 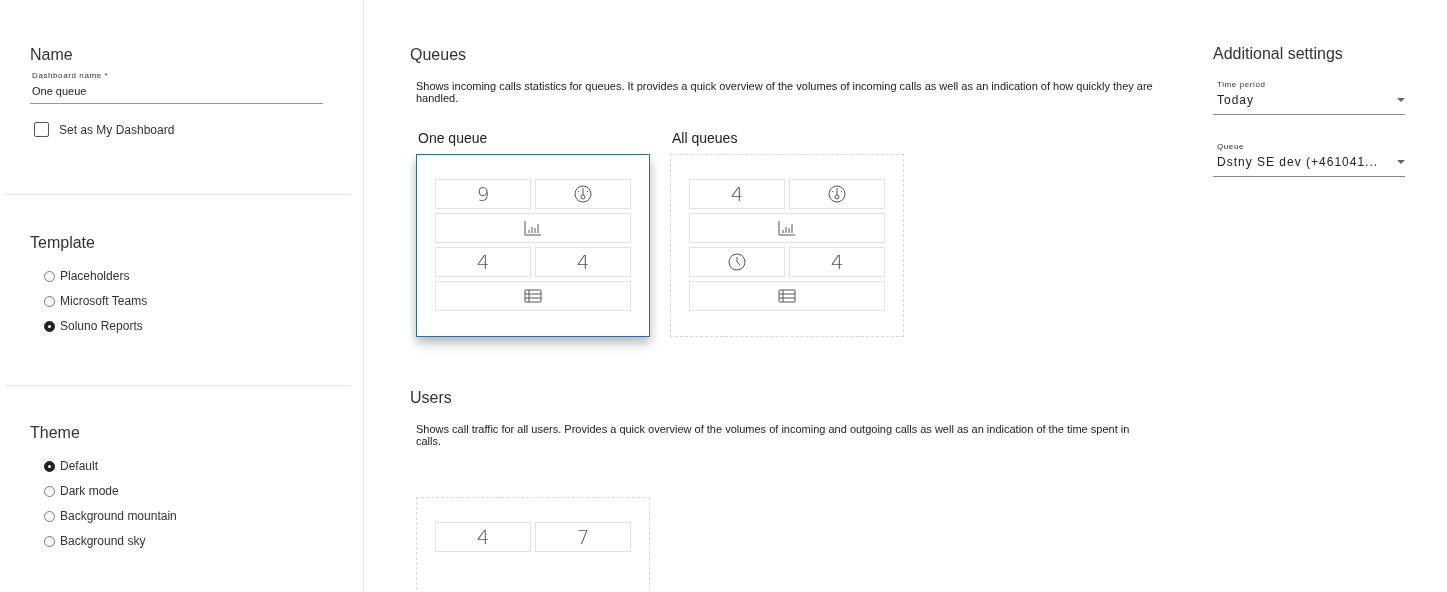 I want to click on radio-label: Background mountain, so click(x=118, y=516).